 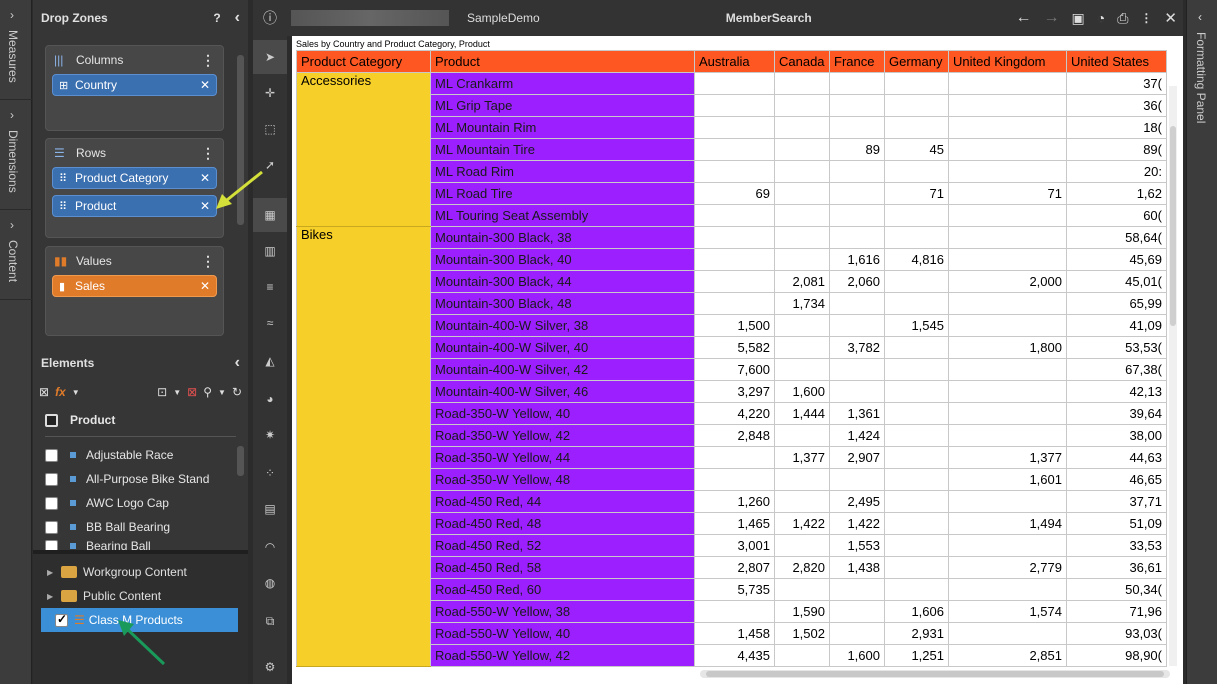 What do you see at coordinates (734, 545) in the screenshot?
I see `value-cell: 3,001` at bounding box center [734, 545].